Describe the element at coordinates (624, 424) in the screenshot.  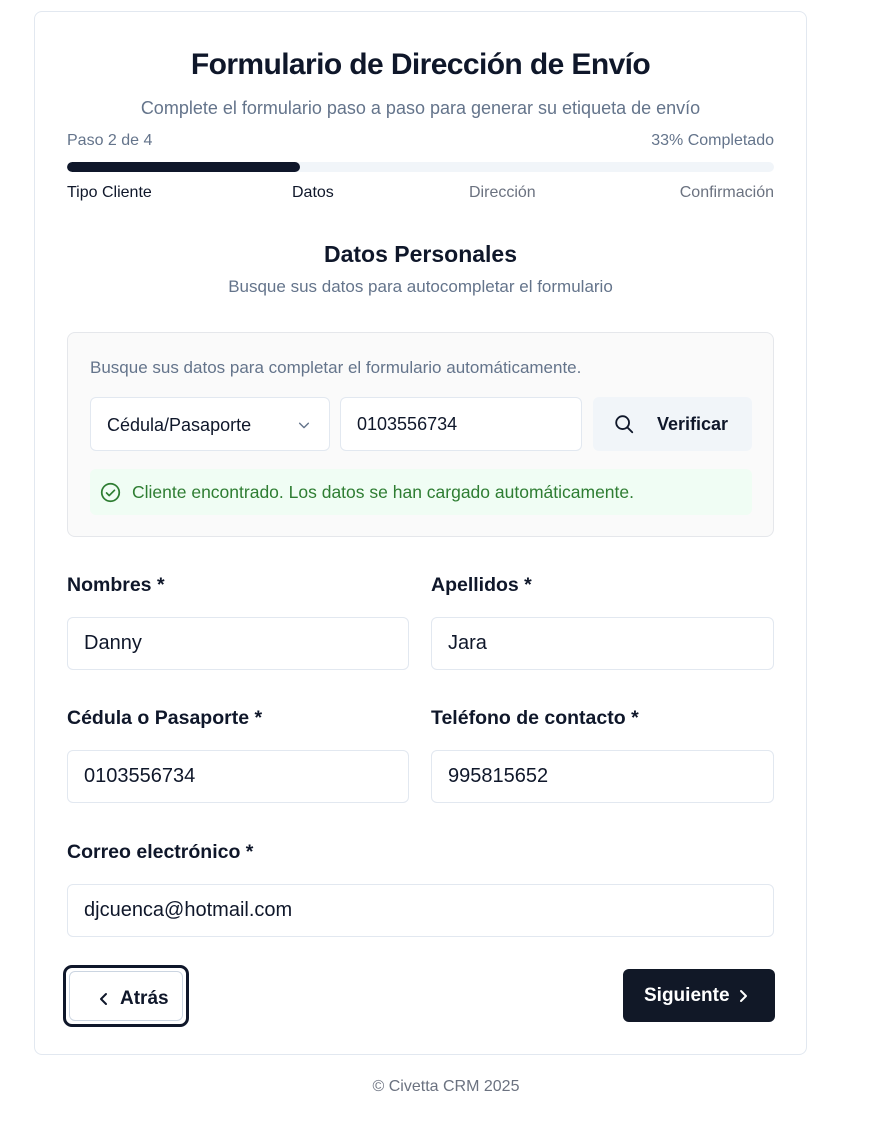
I see `search-icon` at that location.